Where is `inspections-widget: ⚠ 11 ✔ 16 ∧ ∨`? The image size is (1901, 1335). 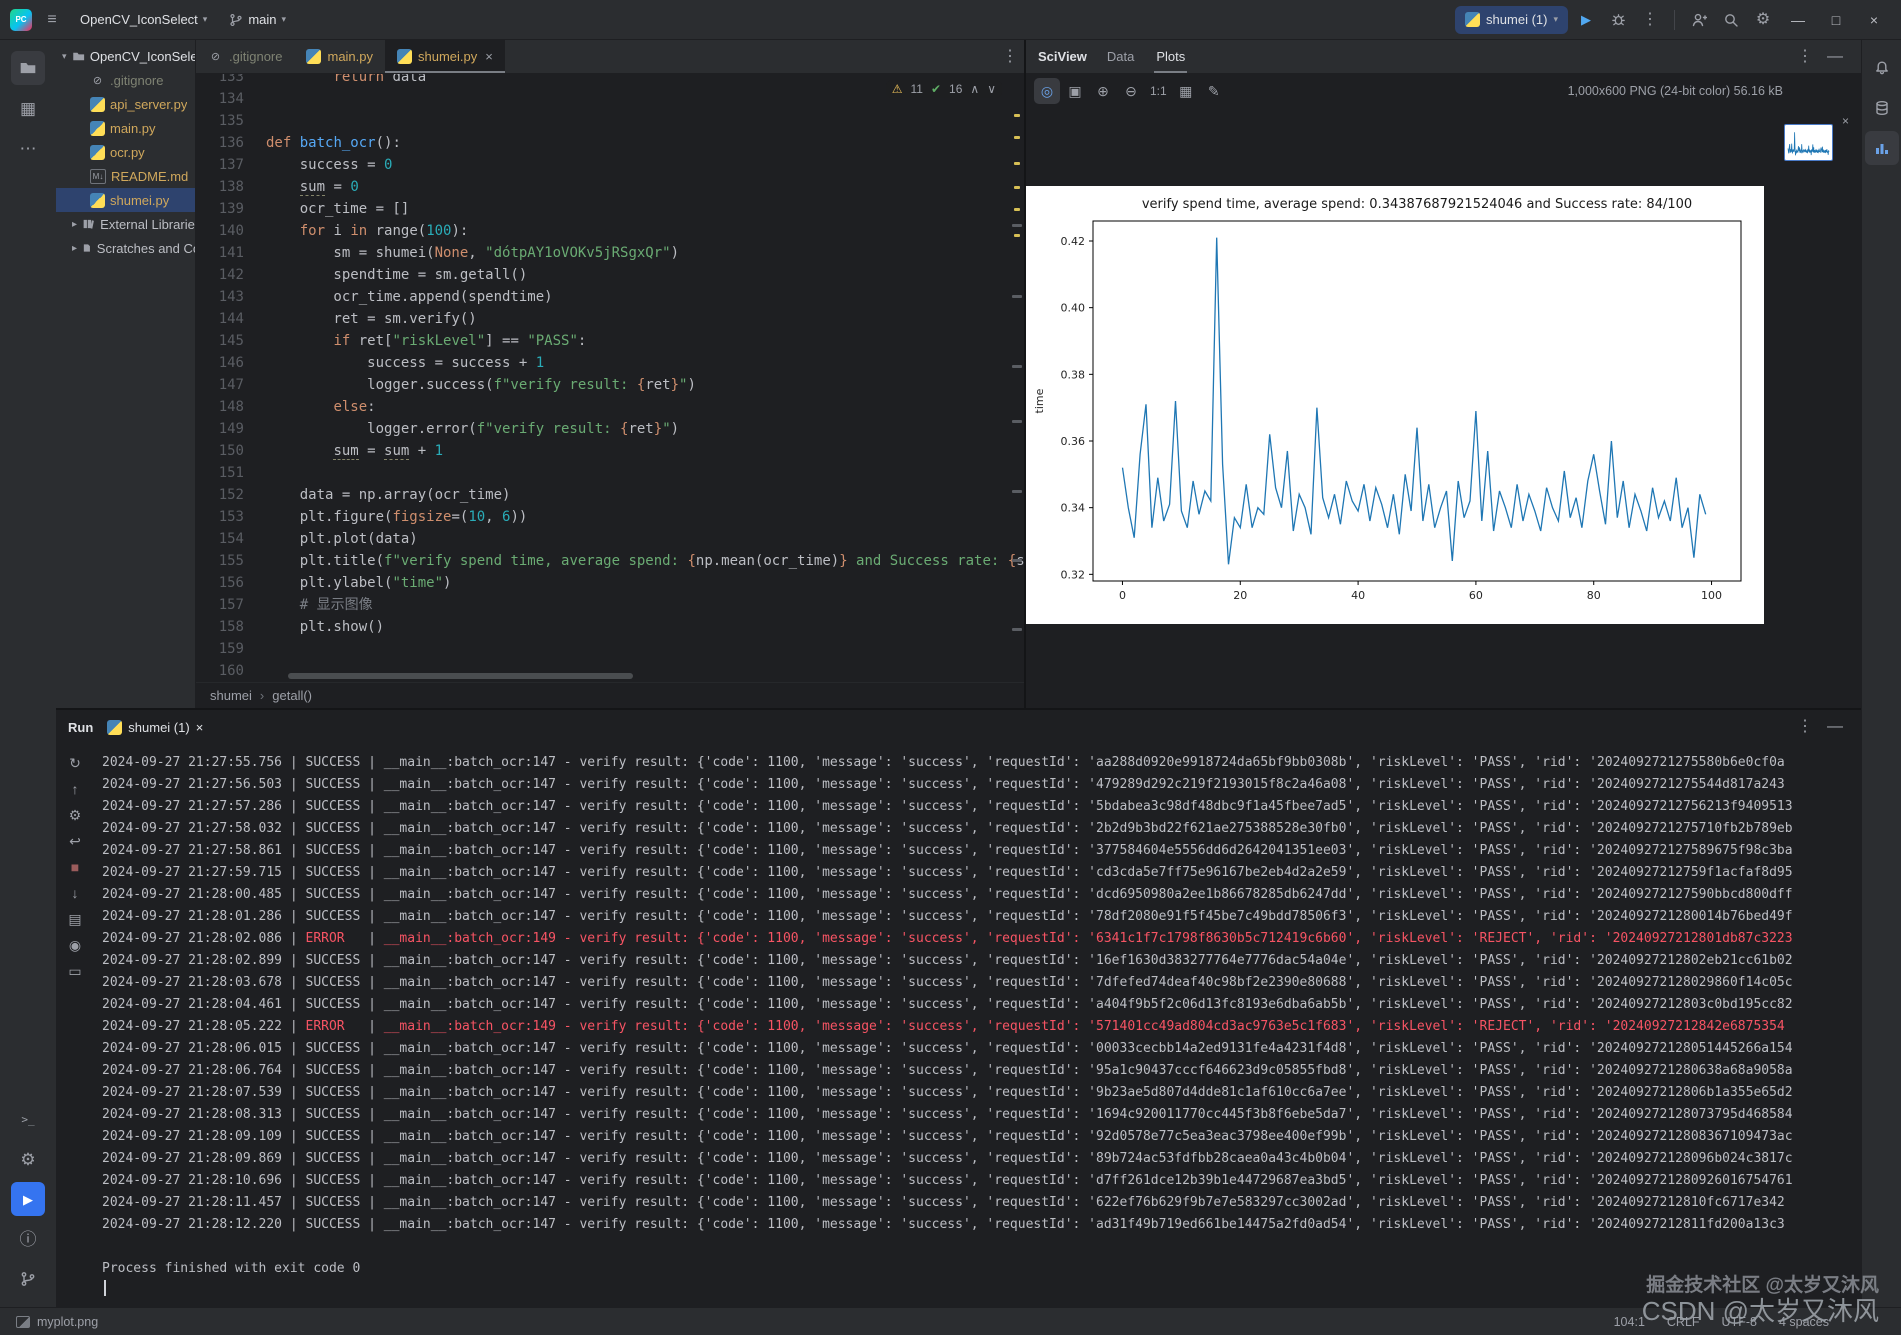
inspections-widget: ⚠ 11 ✔ 16 ∧ ∨ is located at coordinates (943, 89).